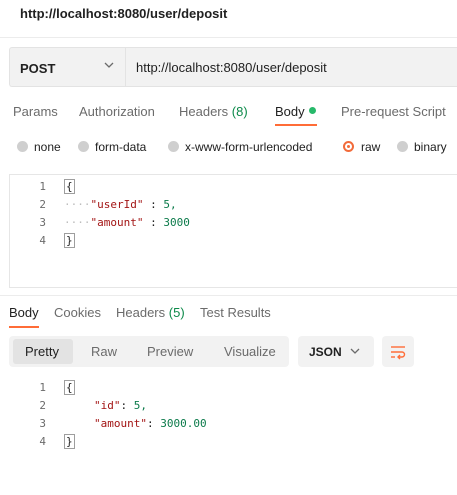 The height and width of the screenshot is (495, 457). What do you see at coordinates (235, 312) in the screenshot?
I see `response-tab-test-results: Test Results` at bounding box center [235, 312].